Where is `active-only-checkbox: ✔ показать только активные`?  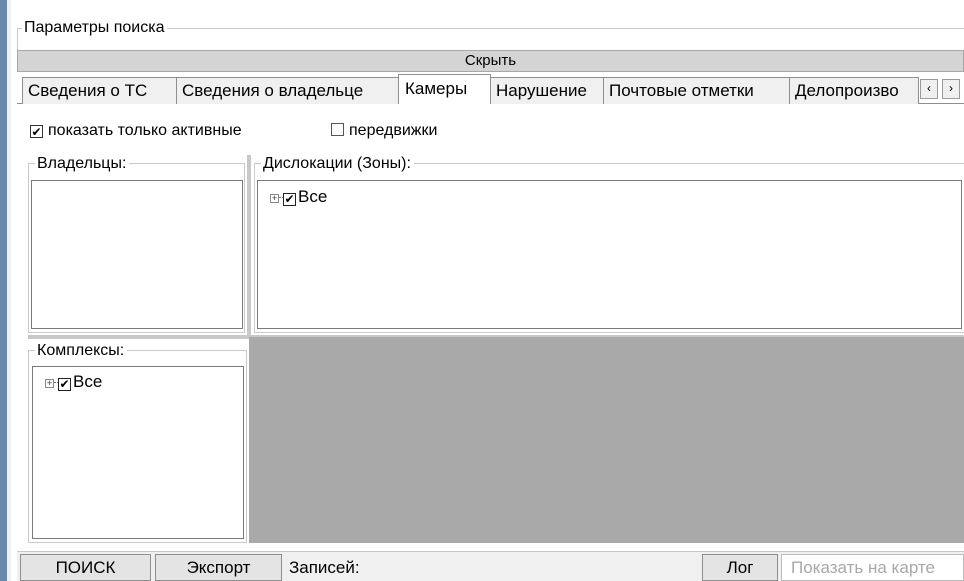 active-only-checkbox: ✔ показать только активные is located at coordinates (136, 131).